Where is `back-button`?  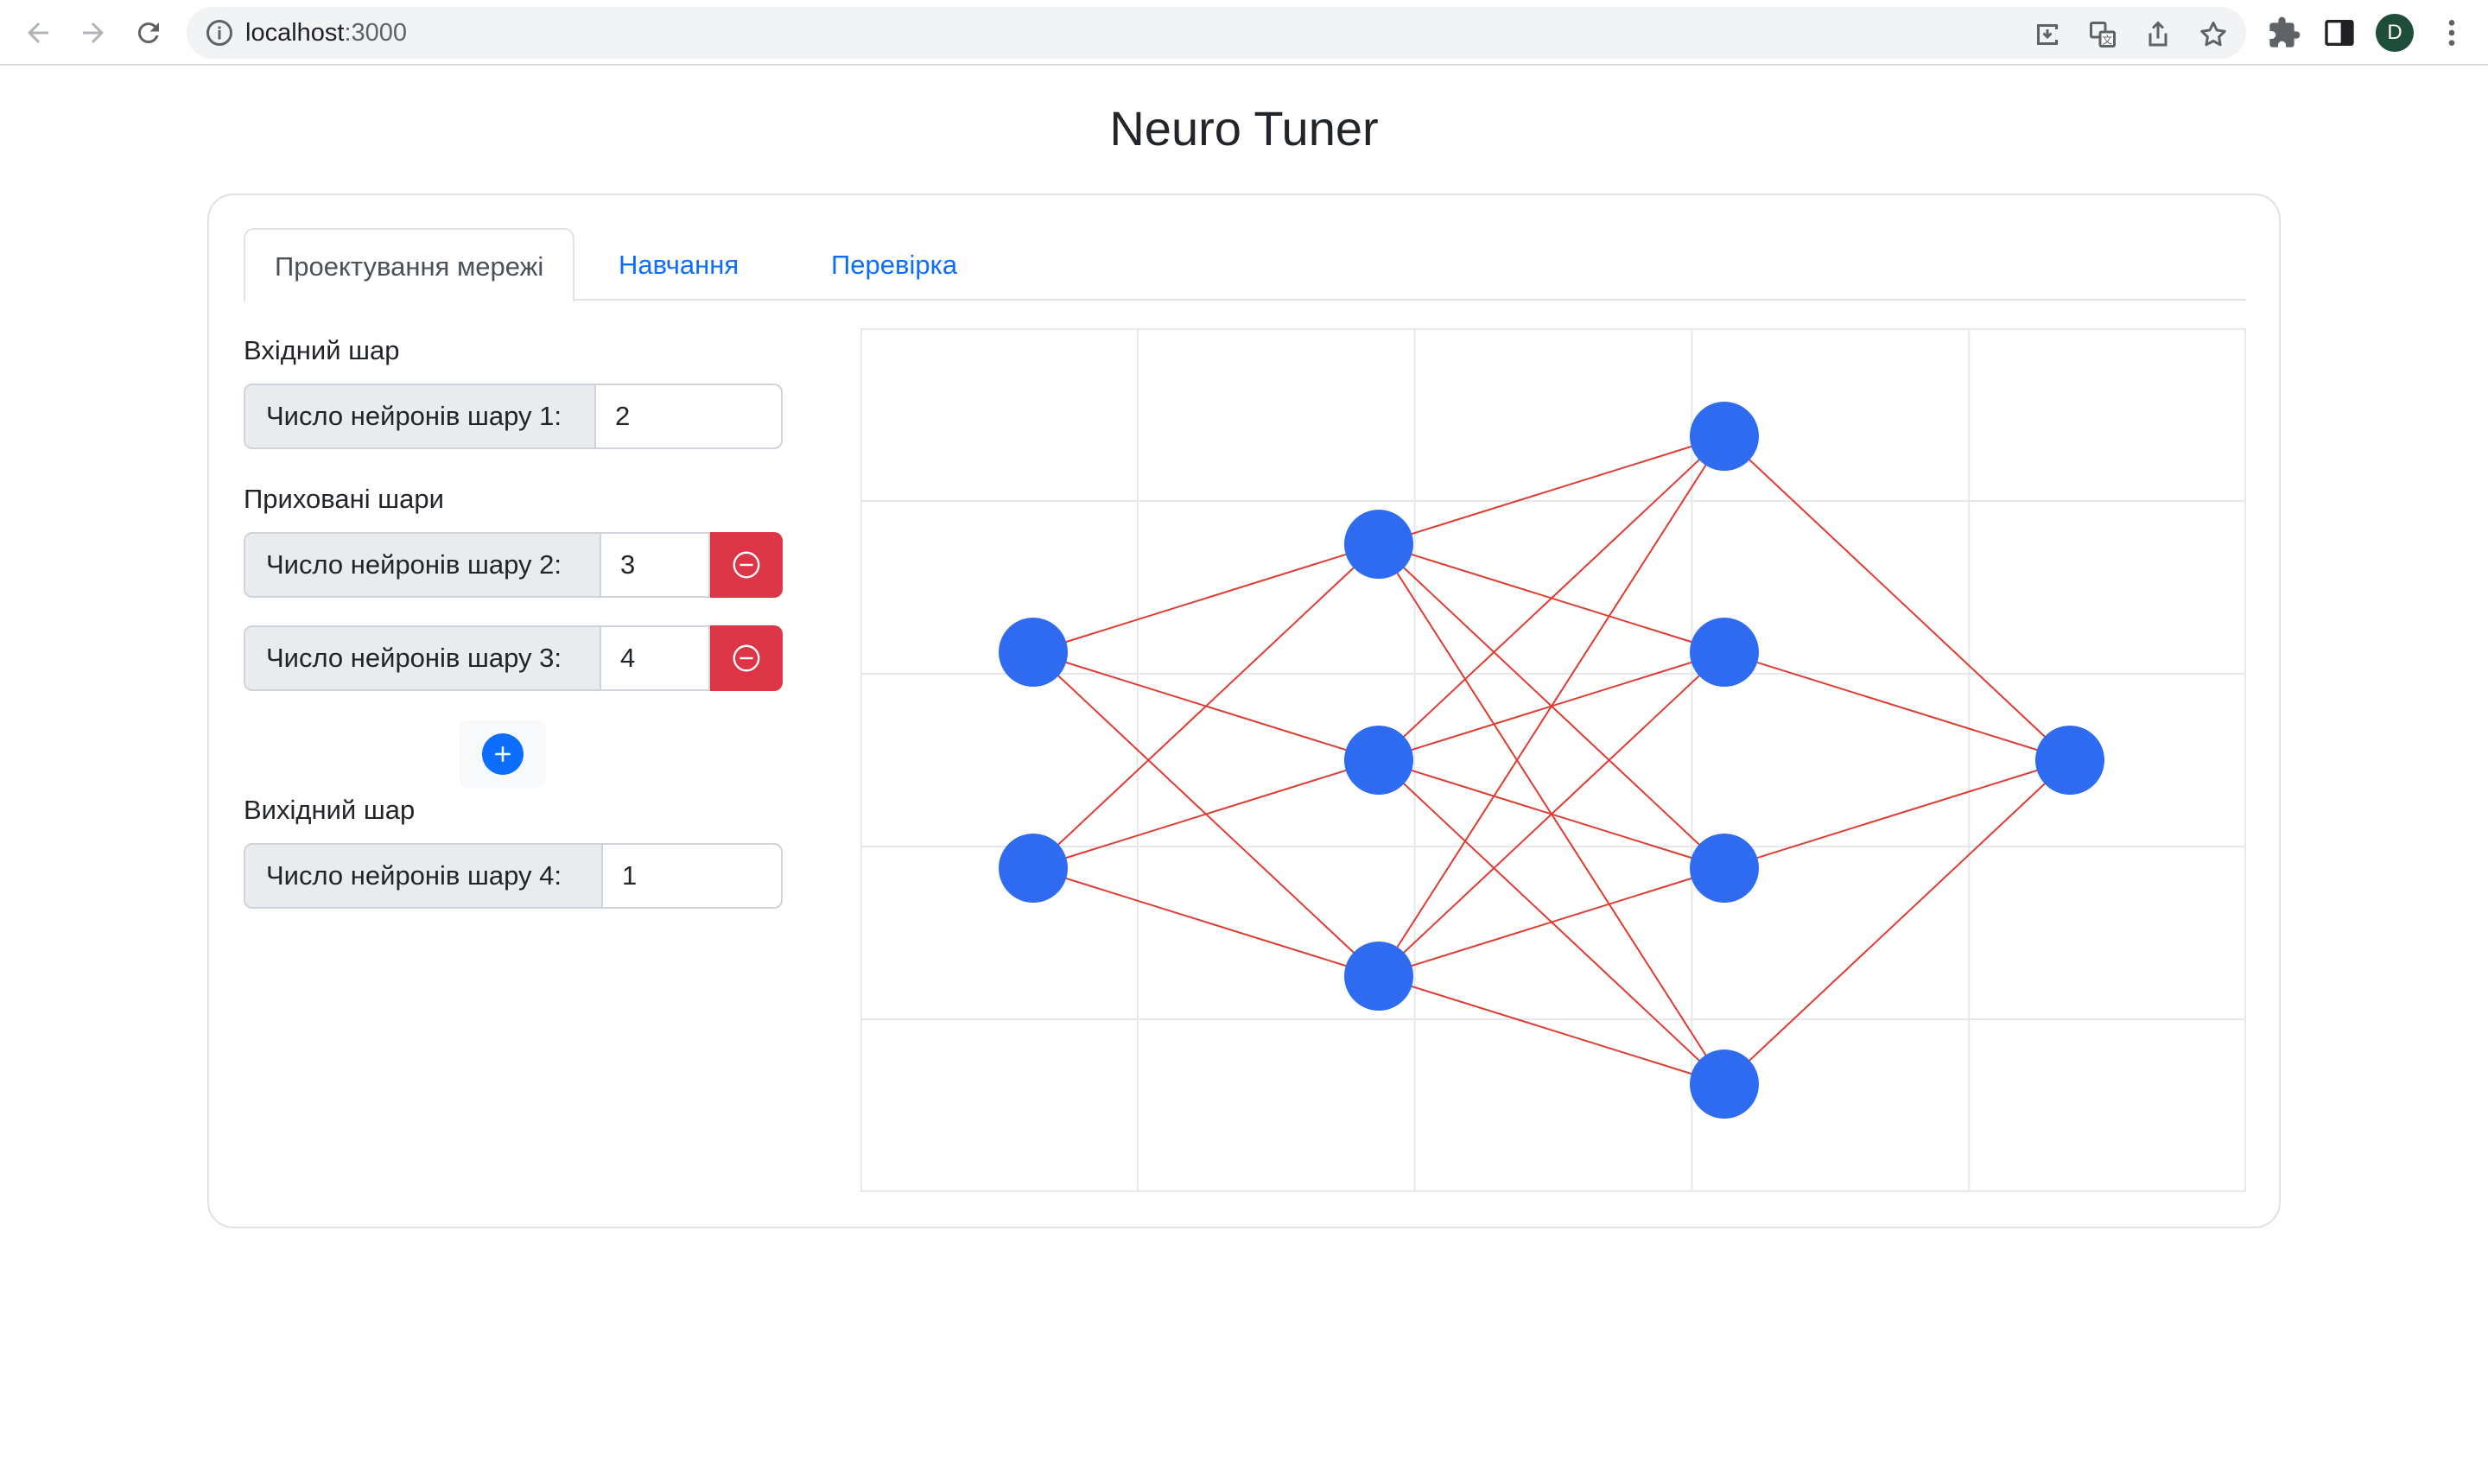
back-button is located at coordinates (38, 33).